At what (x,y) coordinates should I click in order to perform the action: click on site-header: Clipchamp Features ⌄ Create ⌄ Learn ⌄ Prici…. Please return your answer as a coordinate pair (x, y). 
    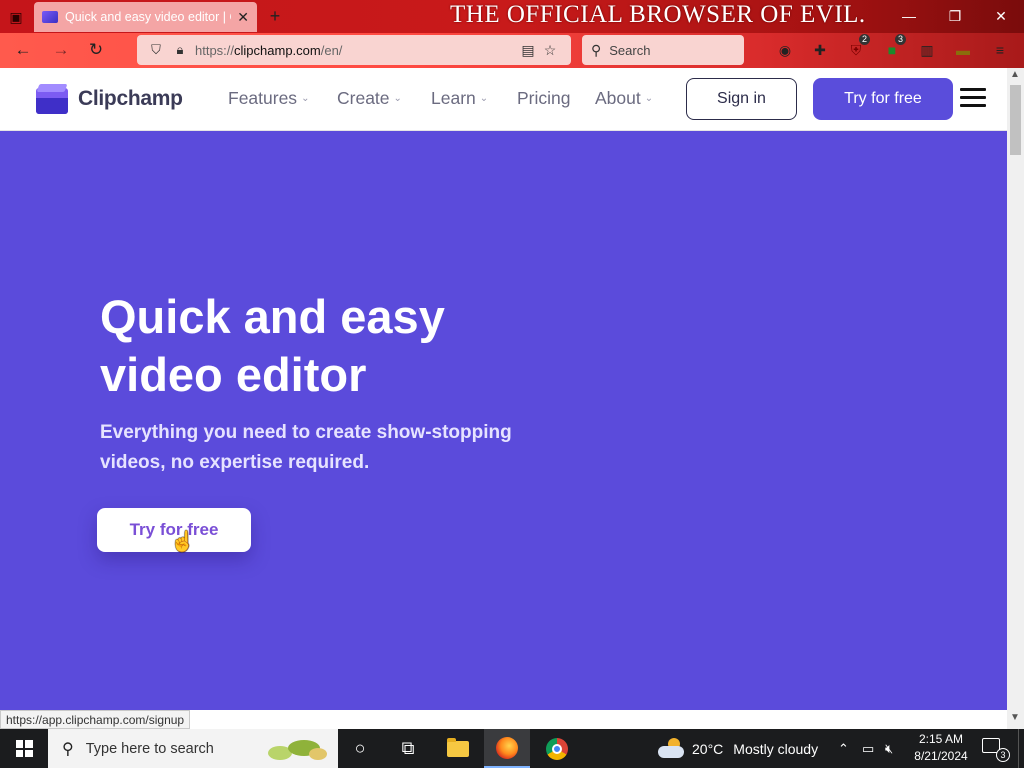
    Looking at the image, I should click on (503, 99).